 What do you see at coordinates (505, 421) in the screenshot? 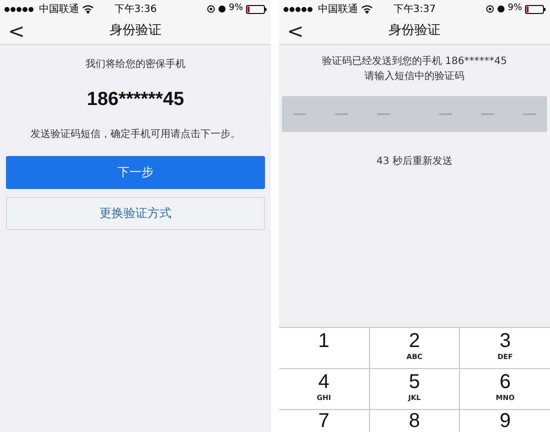
I see `keypad-key: 9` at bounding box center [505, 421].